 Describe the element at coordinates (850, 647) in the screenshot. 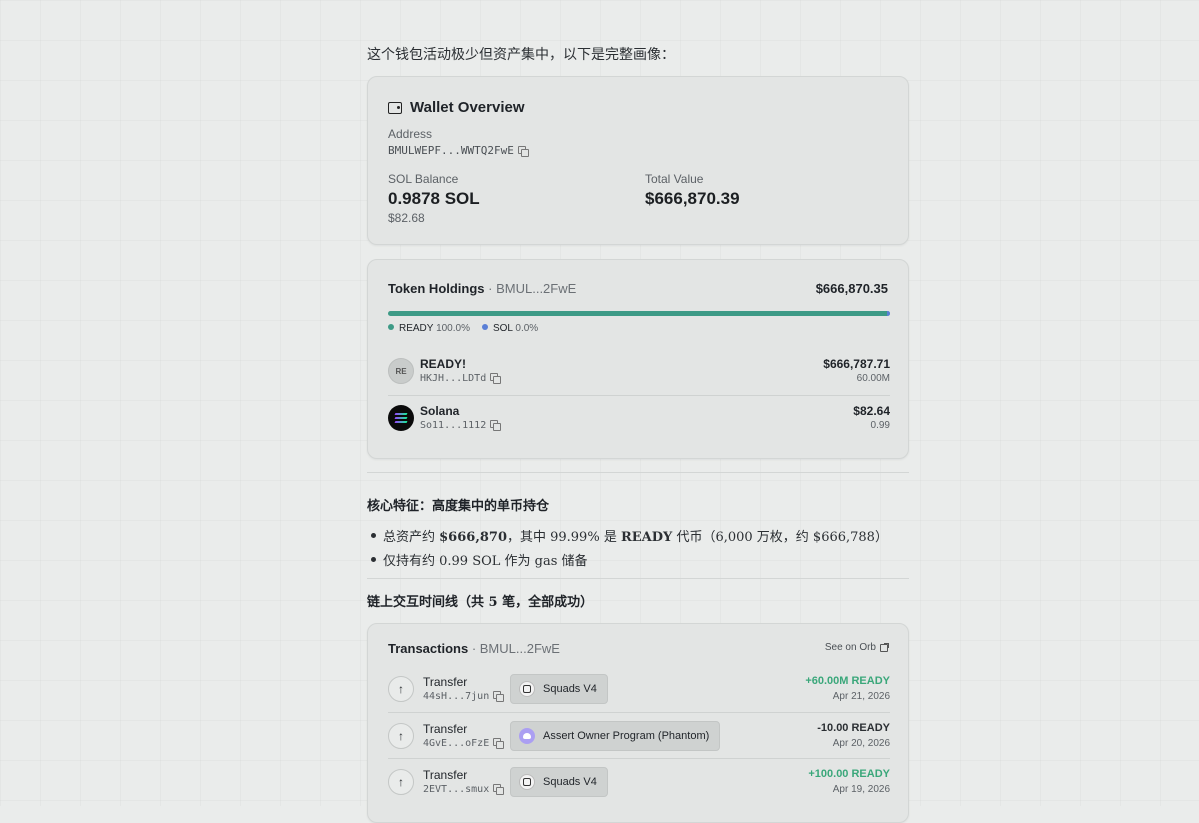

I see `see-on-orb-label: See on Orb` at that location.